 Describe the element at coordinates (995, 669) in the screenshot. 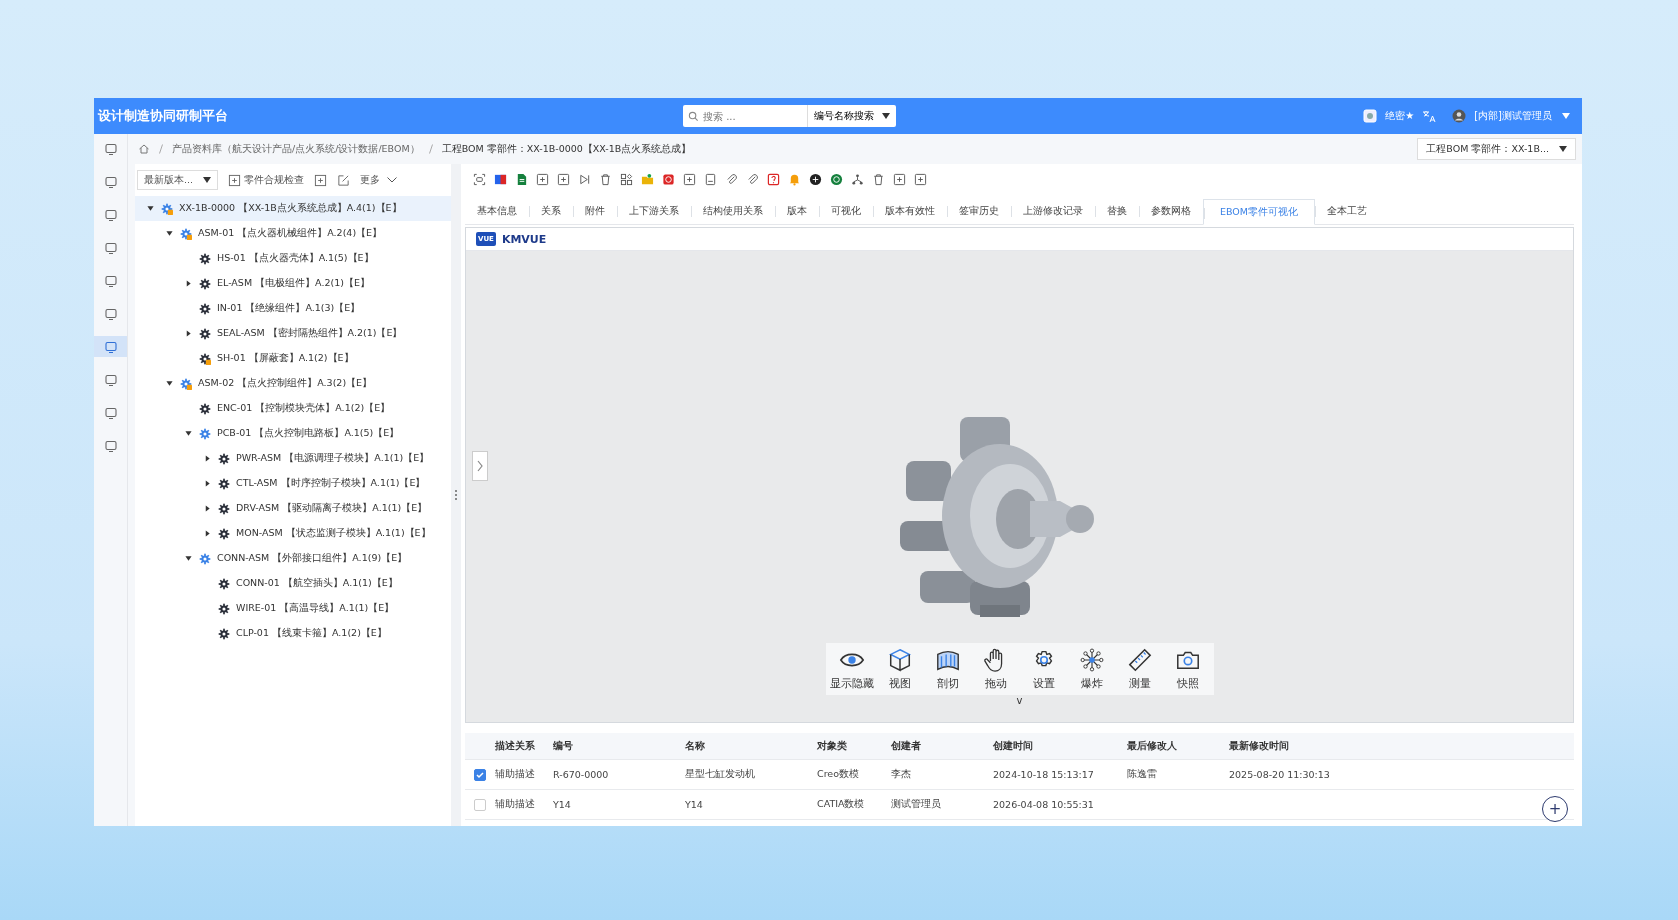

I see `hand-tool: 拖动` at that location.